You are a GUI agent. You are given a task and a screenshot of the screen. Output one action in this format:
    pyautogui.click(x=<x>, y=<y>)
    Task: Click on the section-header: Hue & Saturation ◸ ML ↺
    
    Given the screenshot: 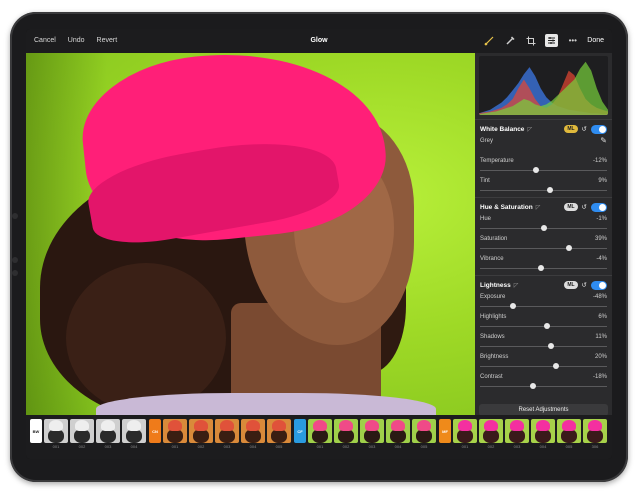 What is the action you would take?
    pyautogui.click(x=543, y=207)
    